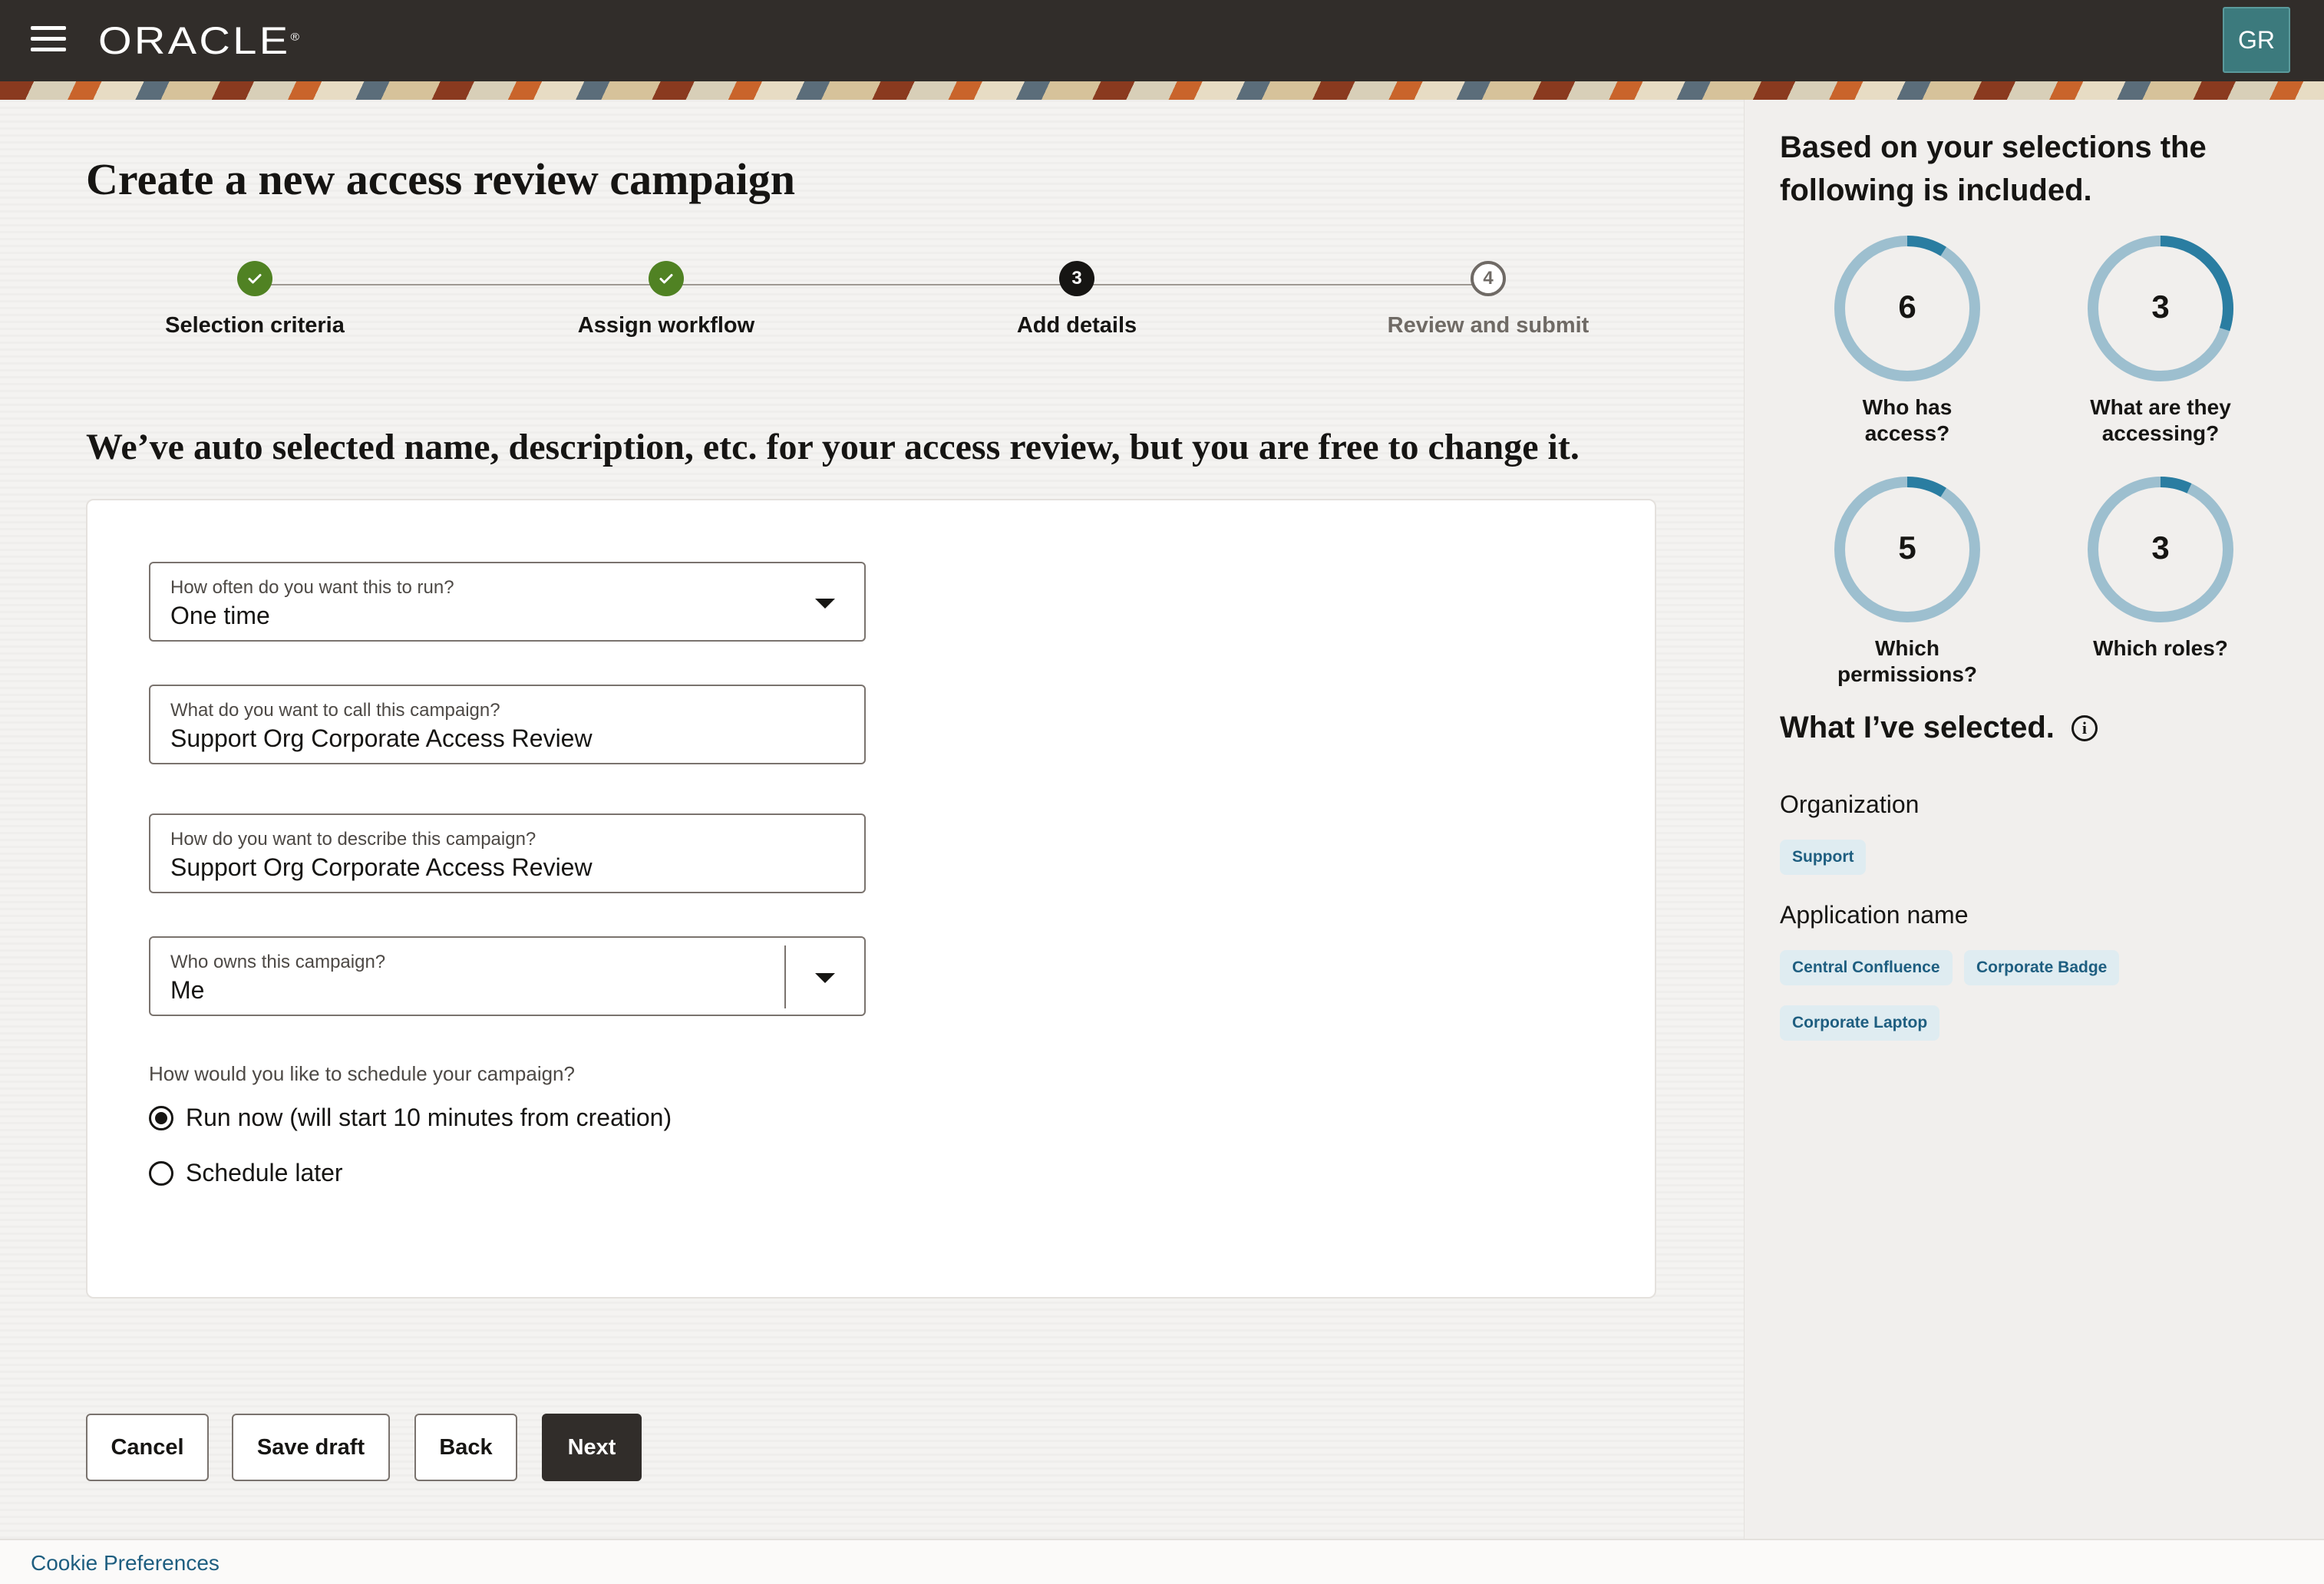 This screenshot has width=2324, height=1584. Describe the element at coordinates (2160, 567) in the screenshot. I see `stat-which-roles: 3 Which roles?` at that location.